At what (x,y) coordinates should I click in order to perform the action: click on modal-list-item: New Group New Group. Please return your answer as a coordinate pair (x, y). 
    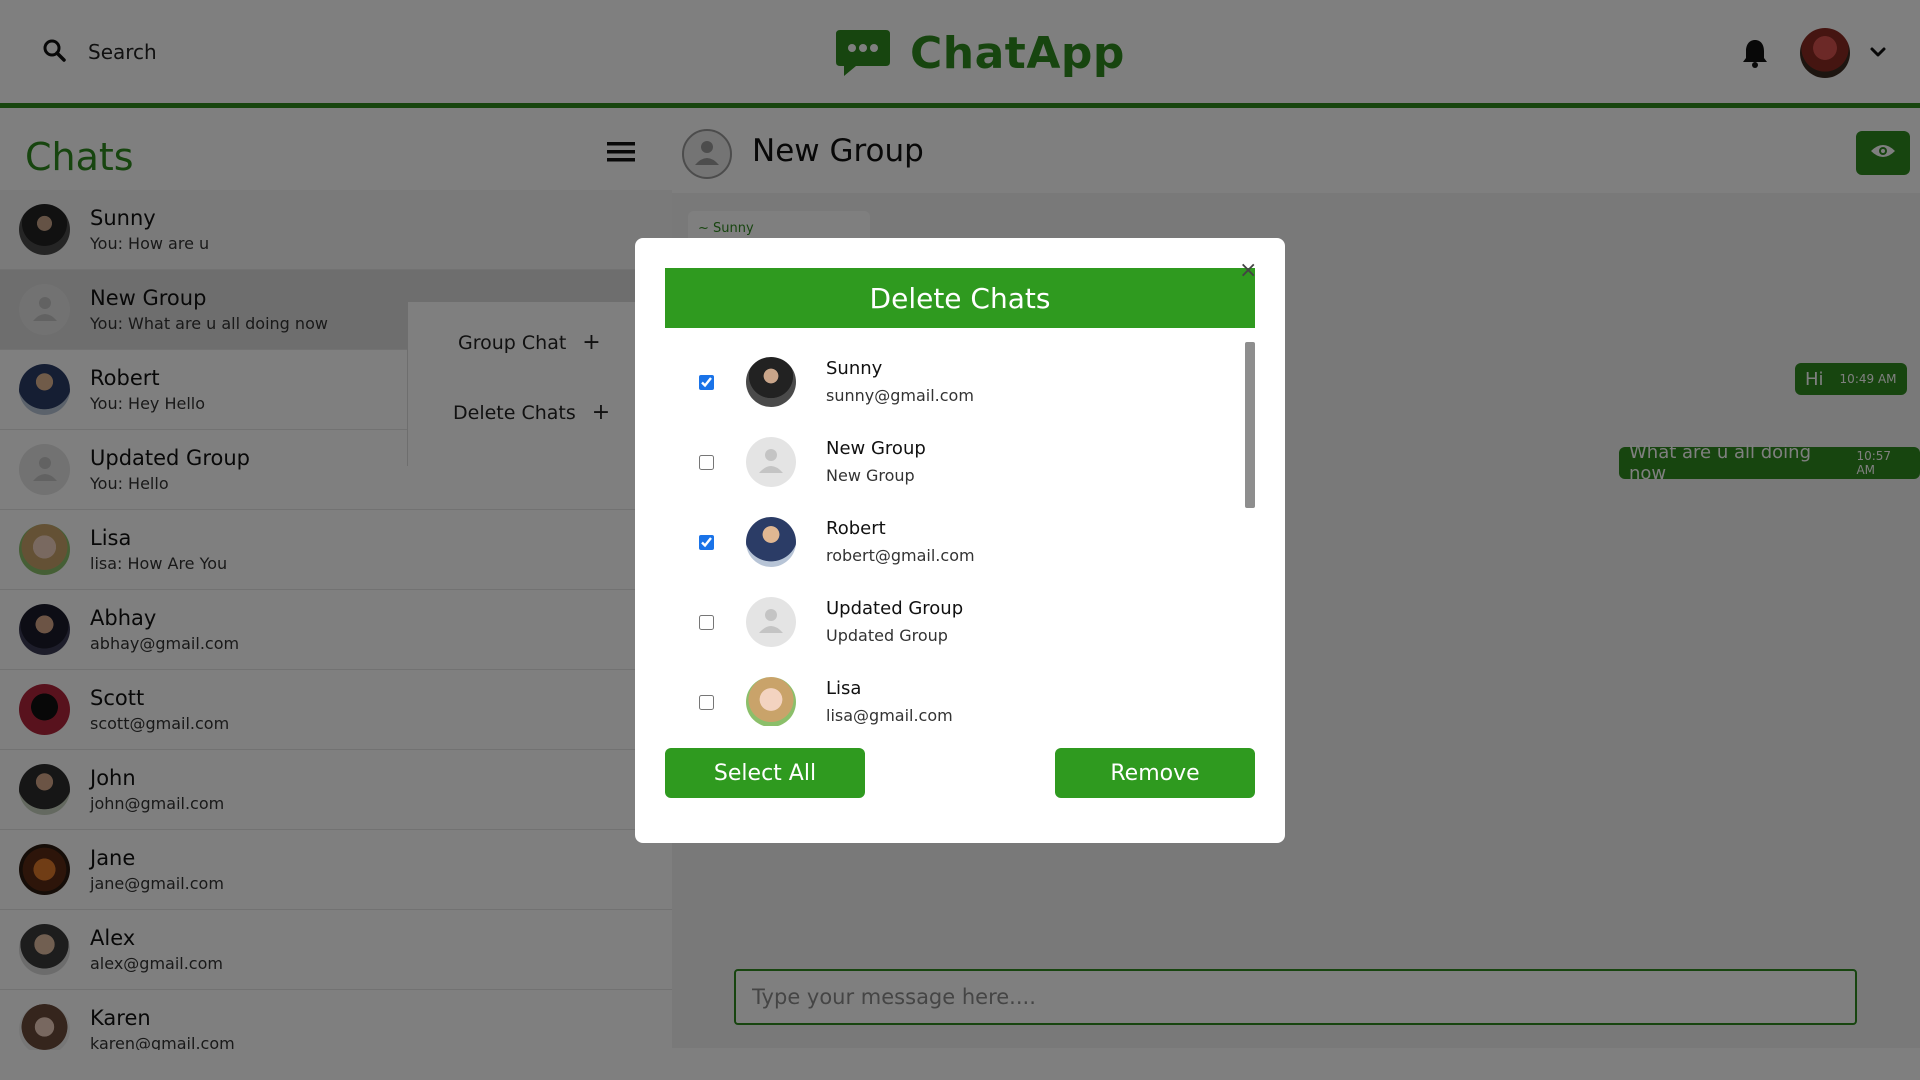
    Looking at the image, I should click on (945, 462).